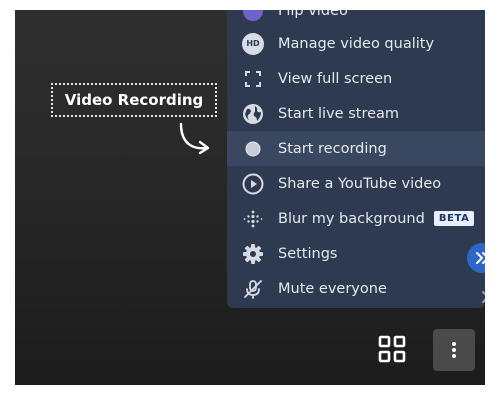 The height and width of the screenshot is (403, 500). I want to click on menu-item-start-live-stream: Start live stream, so click(356, 113).